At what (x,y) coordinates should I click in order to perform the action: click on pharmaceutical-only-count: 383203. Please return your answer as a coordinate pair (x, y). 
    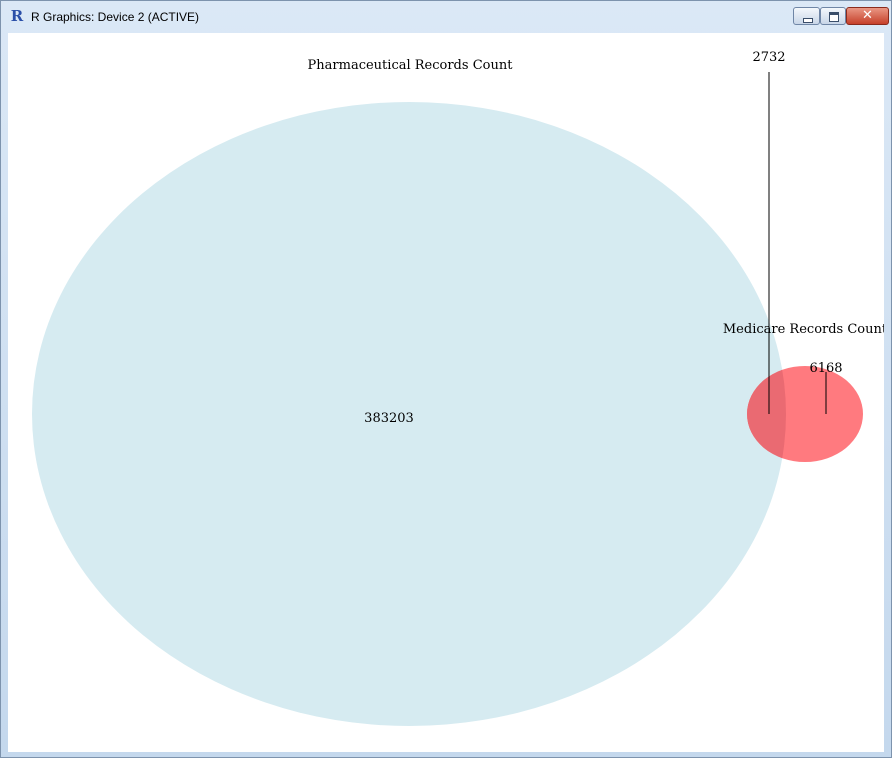
    Looking at the image, I should click on (389, 418).